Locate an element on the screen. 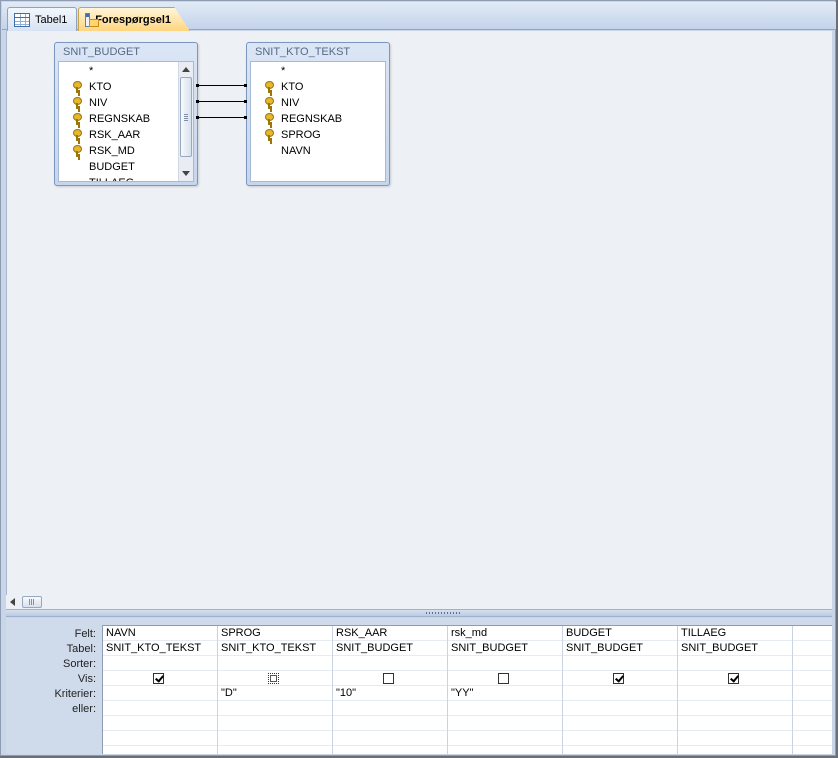 The image size is (838, 758). field-list-item: RSK_AAR is located at coordinates (104, 135).